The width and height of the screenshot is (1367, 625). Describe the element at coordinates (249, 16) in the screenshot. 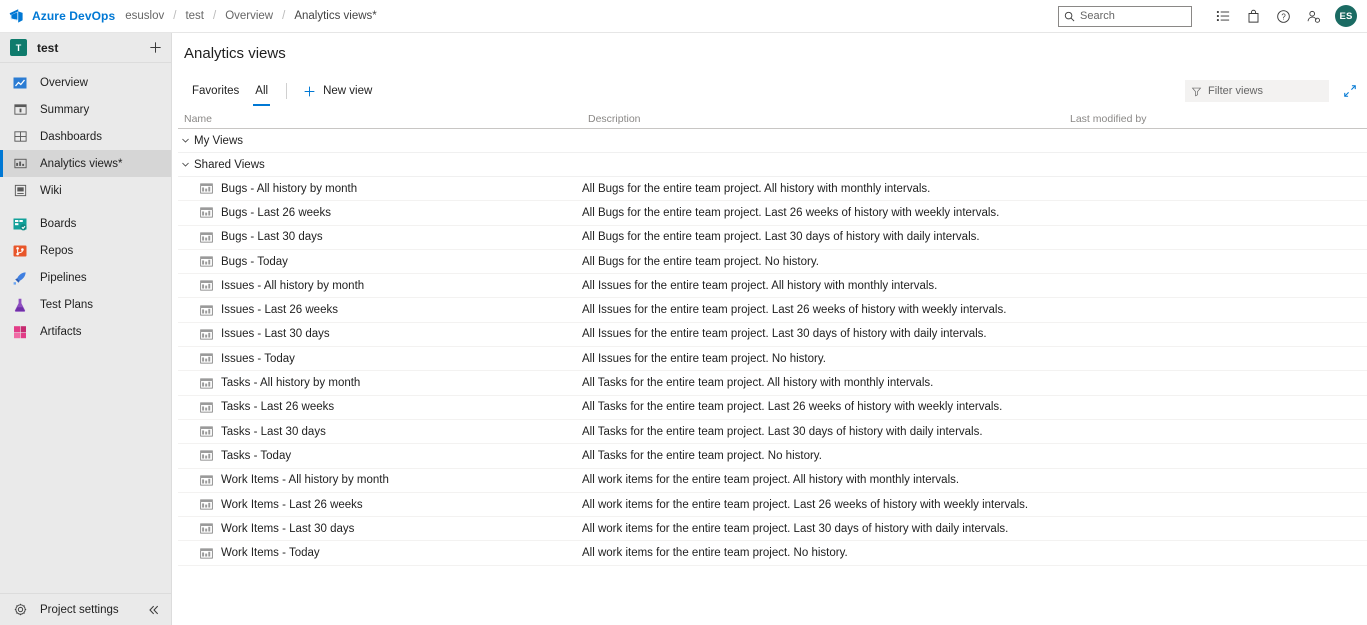

I see `breadcrumb-section: Overview` at that location.